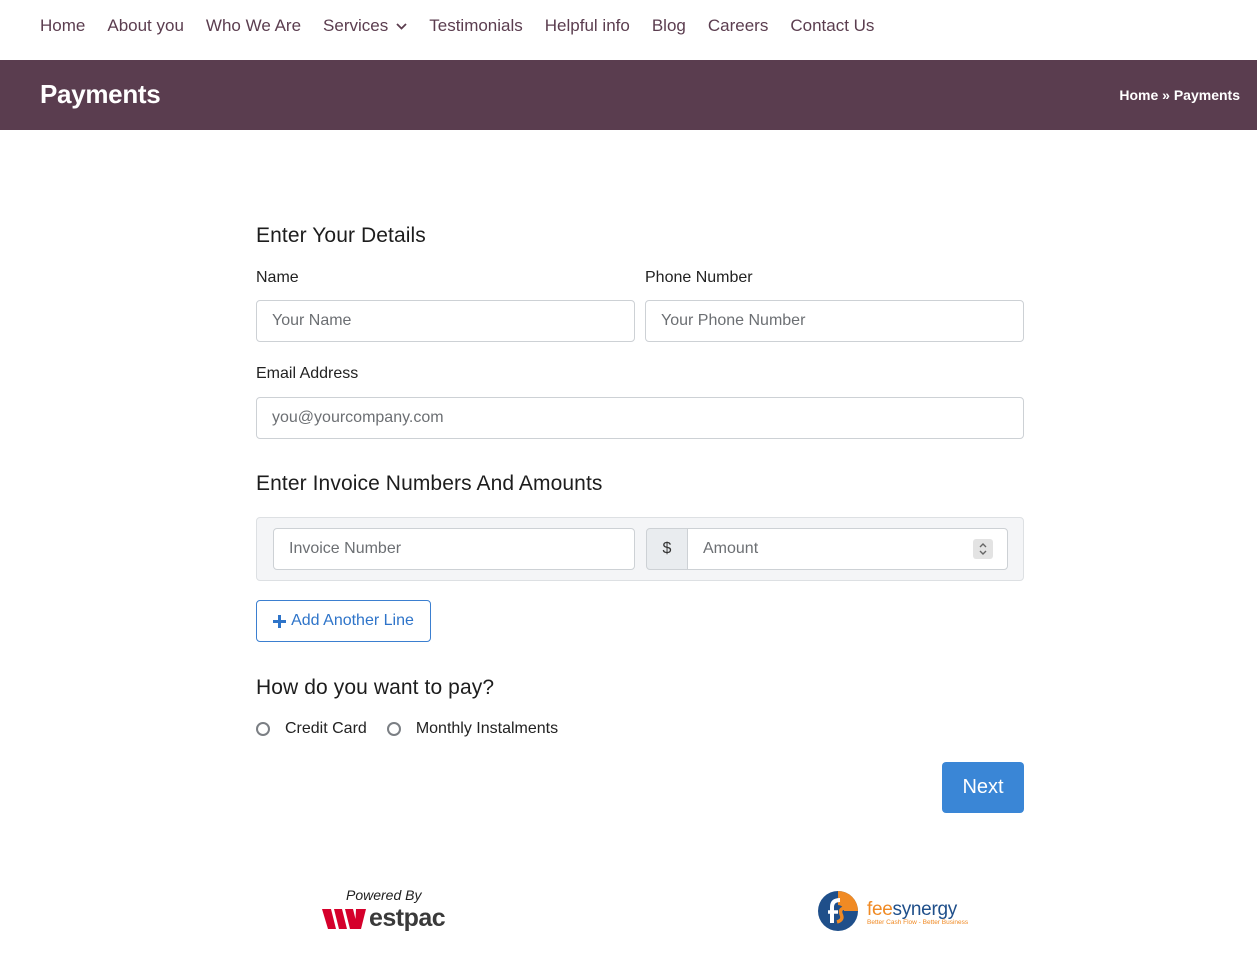 This screenshot has width=1257, height=980. What do you see at coordinates (667, 549) in the screenshot?
I see `currency-addon: $` at bounding box center [667, 549].